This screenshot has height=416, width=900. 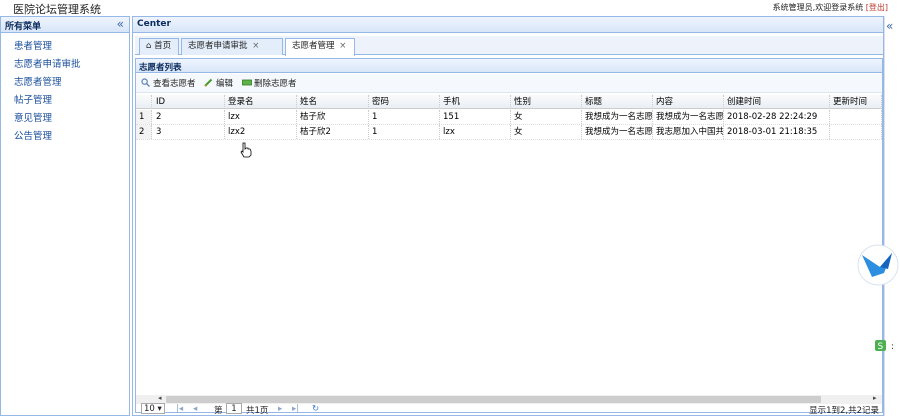 I want to click on cell-phone: 151, so click(x=475, y=117).